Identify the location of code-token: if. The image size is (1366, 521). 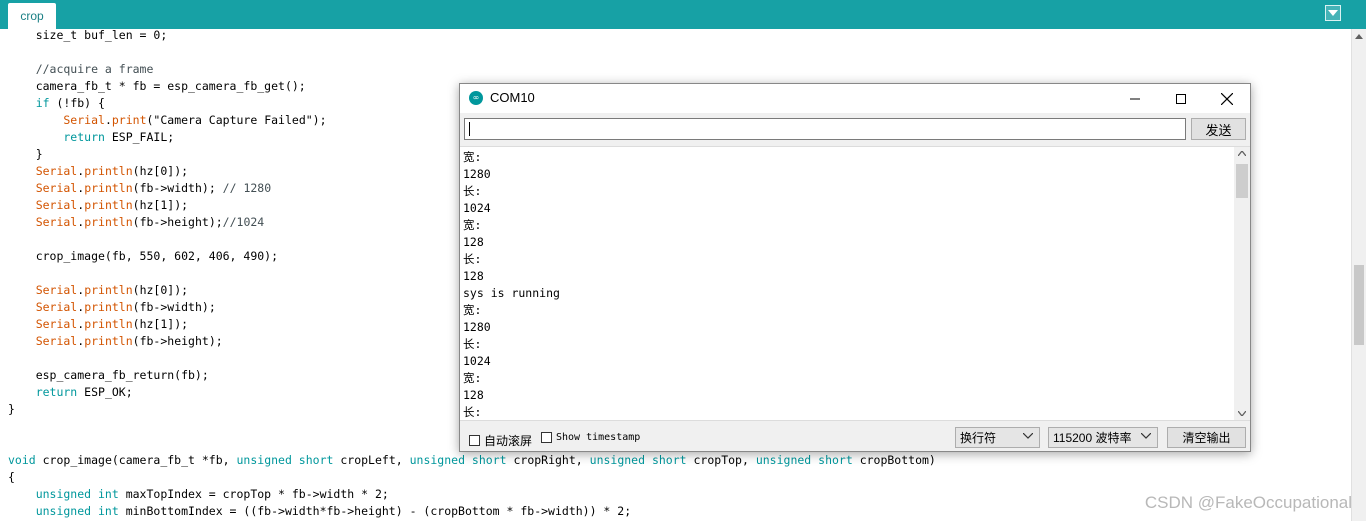
(29, 103).